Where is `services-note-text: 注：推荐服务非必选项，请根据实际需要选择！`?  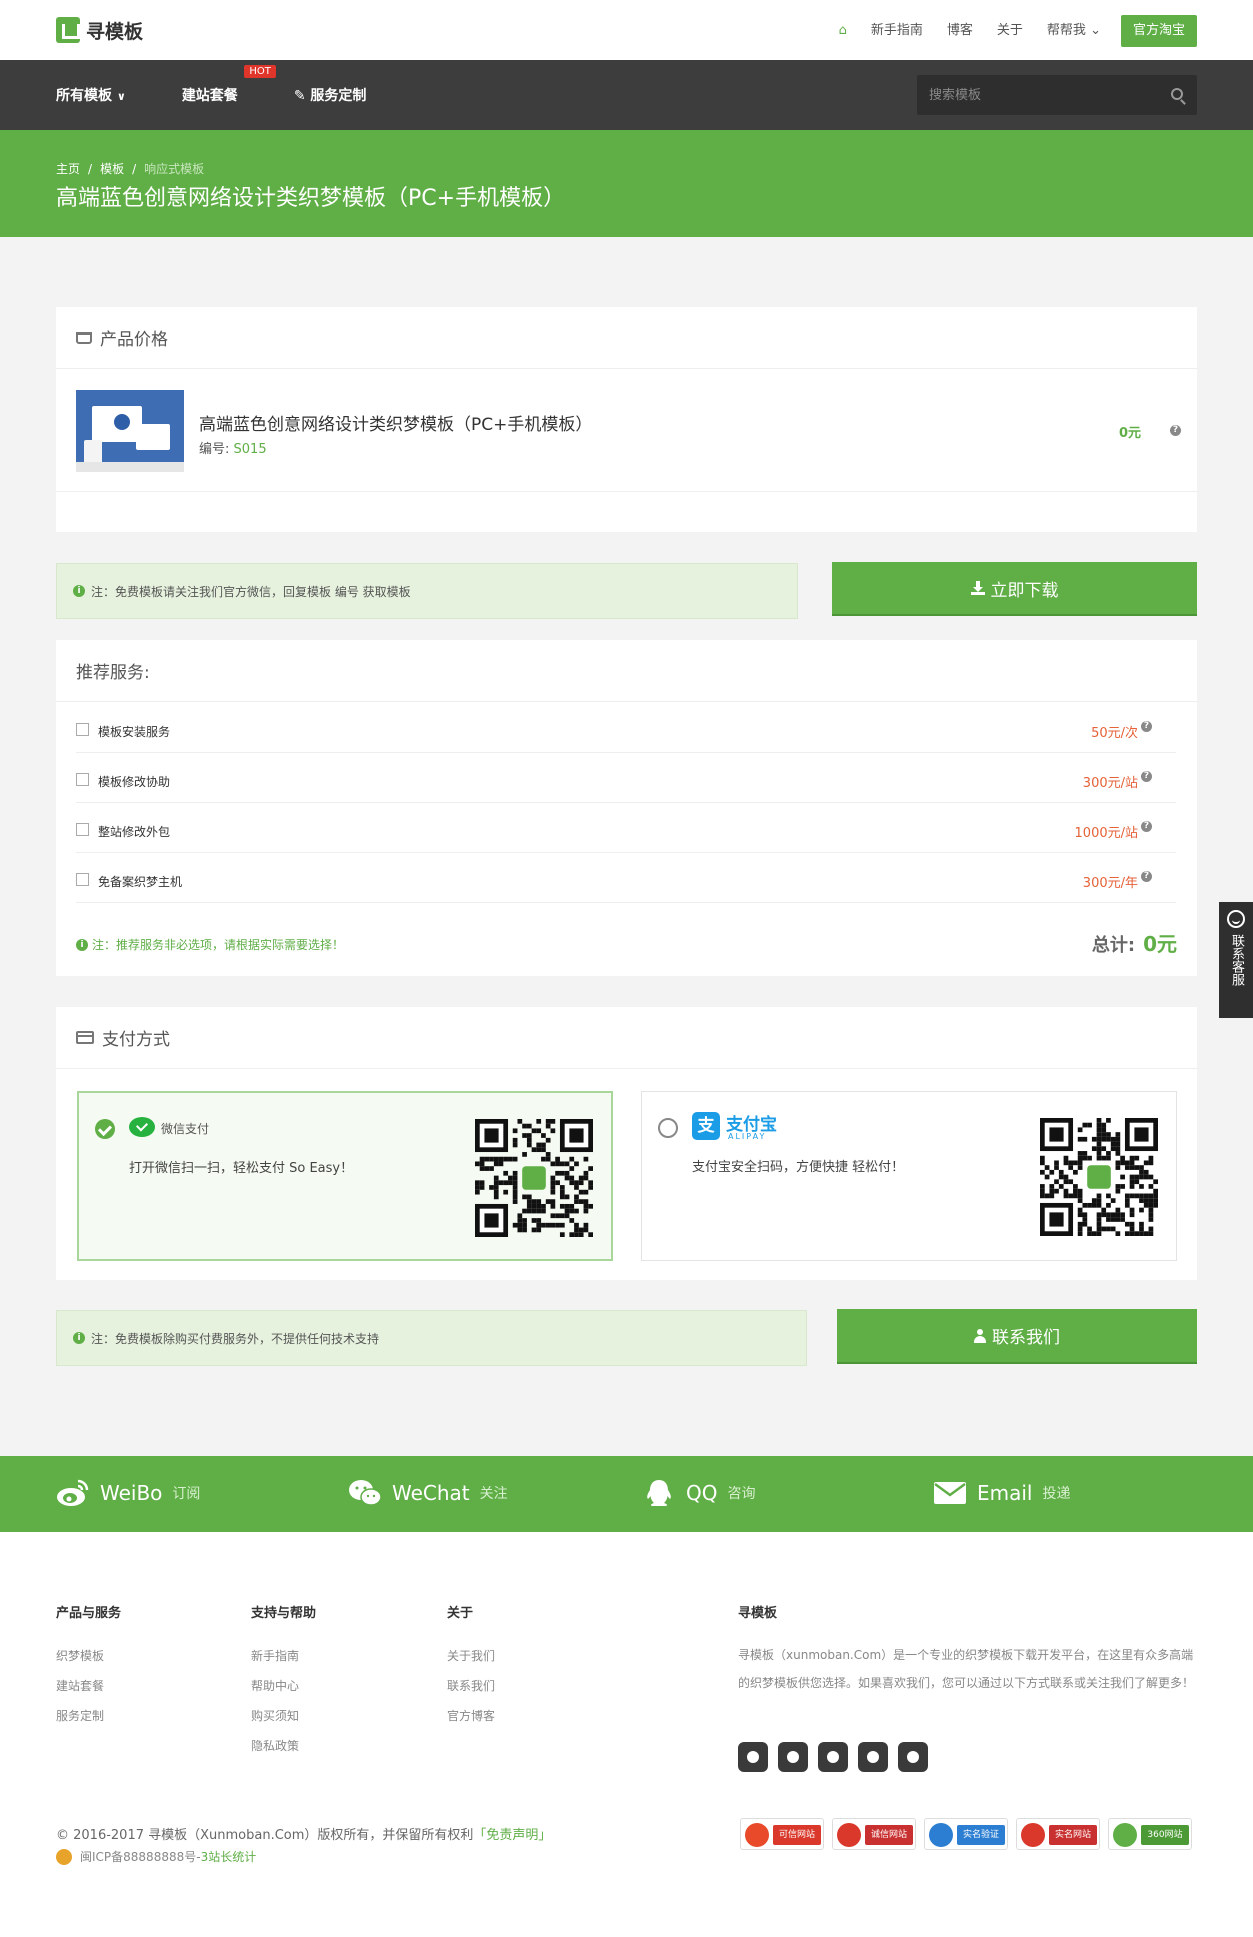 services-note-text: 注：推荐服务非必选项，请根据实际需要选择！ is located at coordinates (218, 945).